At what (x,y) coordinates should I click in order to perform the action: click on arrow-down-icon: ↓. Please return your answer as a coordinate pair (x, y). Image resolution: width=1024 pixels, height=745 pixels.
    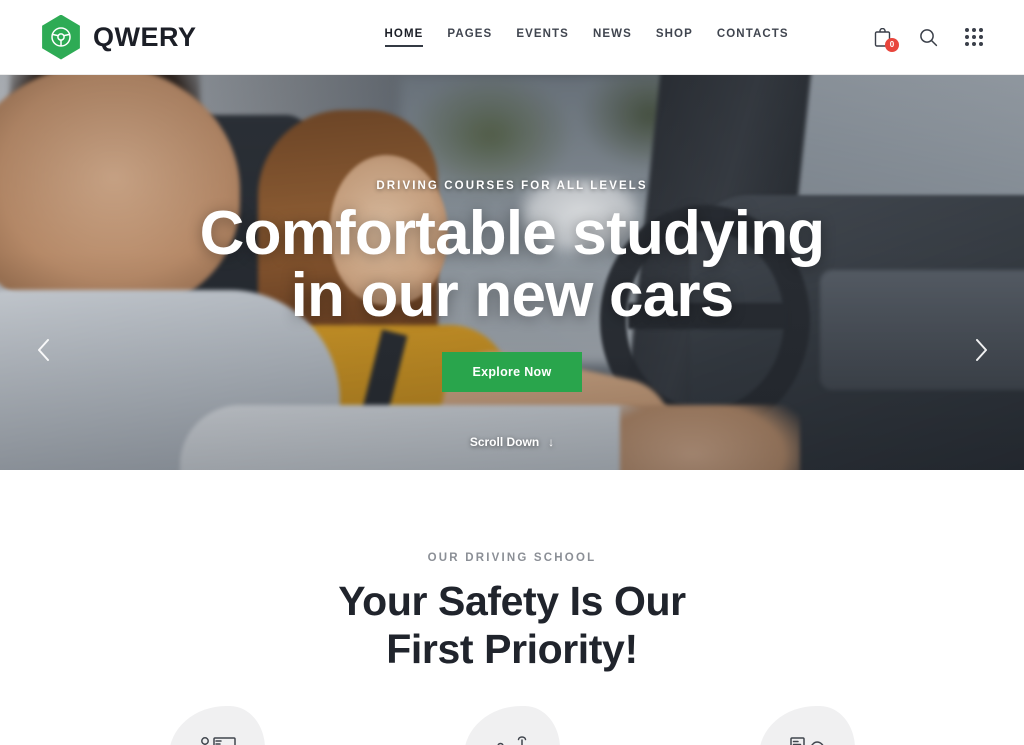
    Looking at the image, I should click on (551, 442).